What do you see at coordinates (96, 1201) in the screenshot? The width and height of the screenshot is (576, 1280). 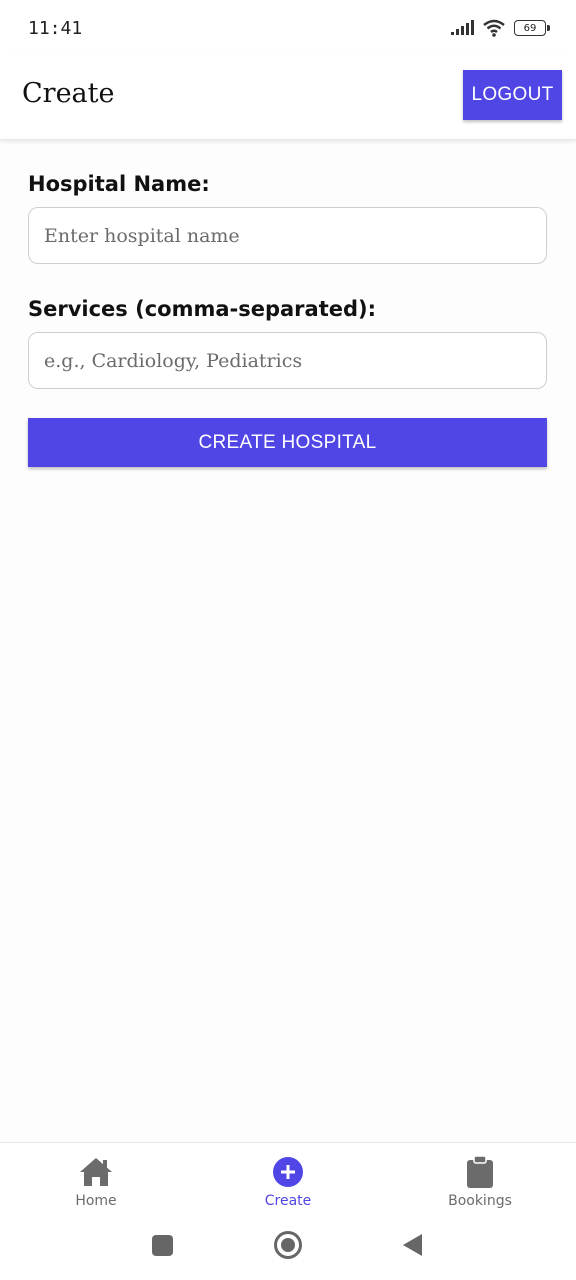 I see `nav-label-home: Home` at bounding box center [96, 1201].